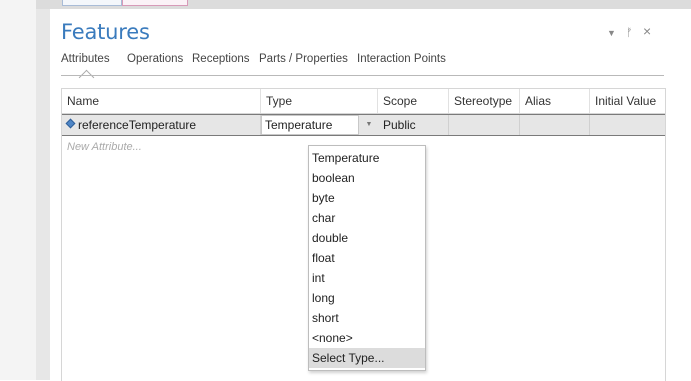 Image resolution: width=691 pixels, height=381 pixels. What do you see at coordinates (555, 101) in the screenshot?
I see `column-header-alias: Alias` at bounding box center [555, 101].